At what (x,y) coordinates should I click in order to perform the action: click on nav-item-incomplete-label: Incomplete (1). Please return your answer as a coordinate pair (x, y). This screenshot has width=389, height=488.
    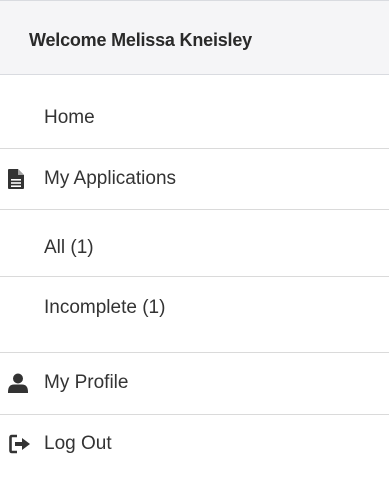
    Looking at the image, I should click on (105, 307).